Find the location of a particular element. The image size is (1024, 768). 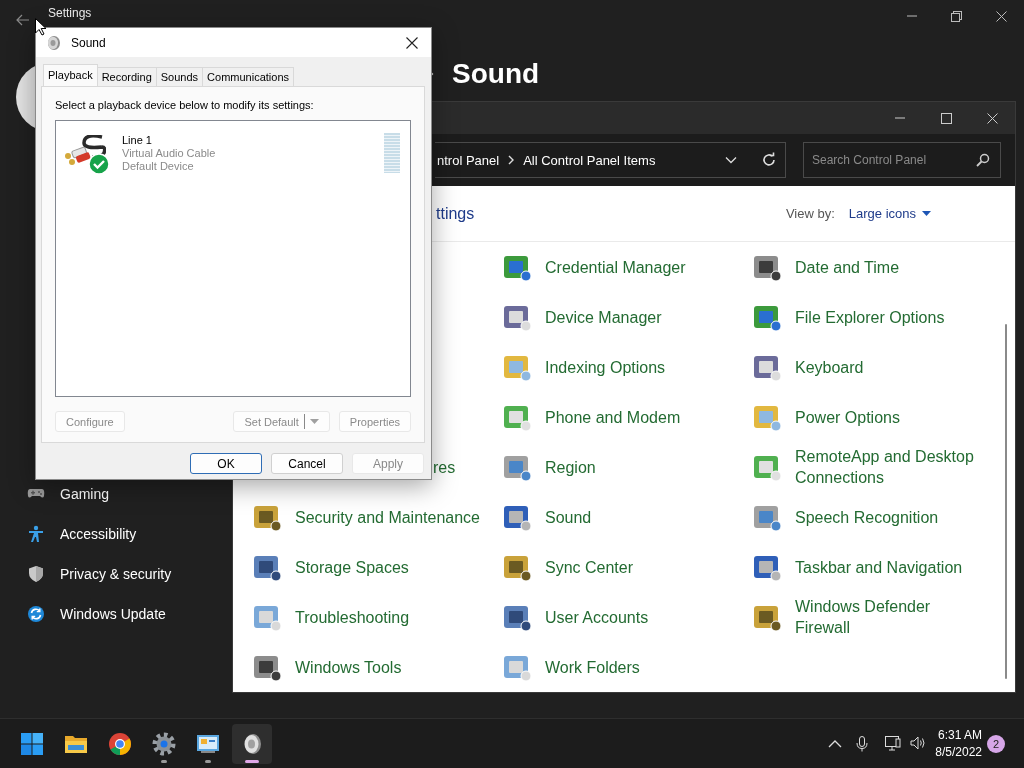

applet-link: Credential Manager is located at coordinates (615, 267).